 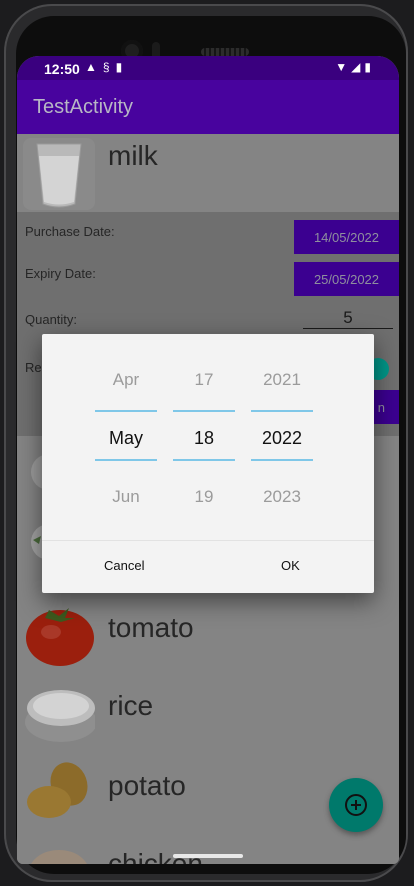 What do you see at coordinates (60, 637) in the screenshot?
I see `tomato-icon` at bounding box center [60, 637].